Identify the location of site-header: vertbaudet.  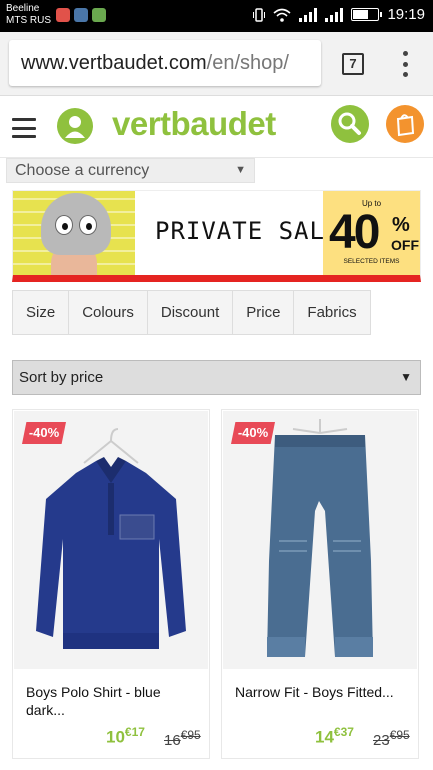
(216, 127).